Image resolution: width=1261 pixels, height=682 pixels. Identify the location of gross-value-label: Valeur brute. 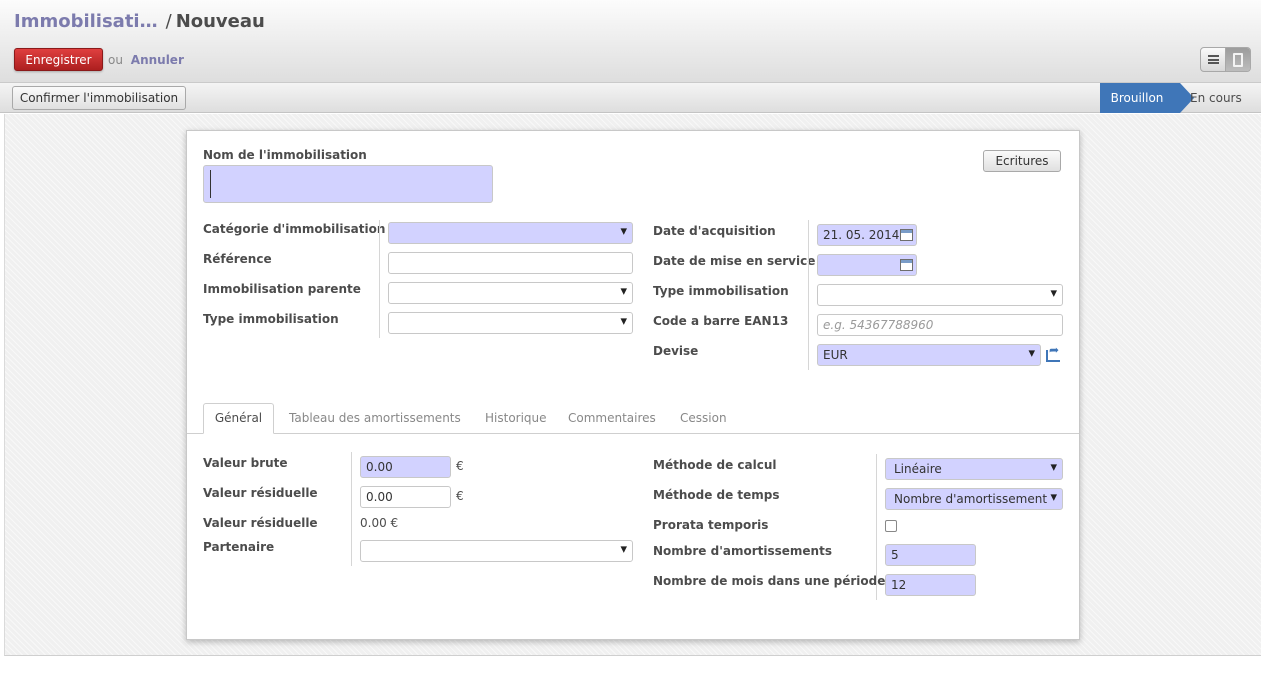
(245, 463).